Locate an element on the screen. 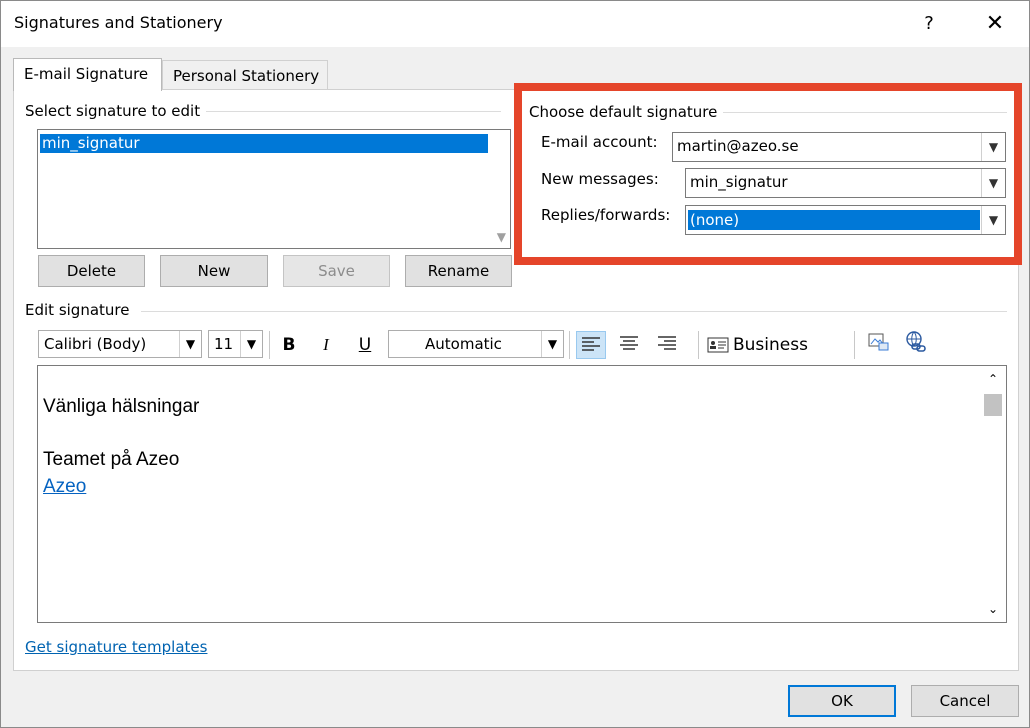 The height and width of the screenshot is (728, 1030). align-left-icon is located at coordinates (591, 344).